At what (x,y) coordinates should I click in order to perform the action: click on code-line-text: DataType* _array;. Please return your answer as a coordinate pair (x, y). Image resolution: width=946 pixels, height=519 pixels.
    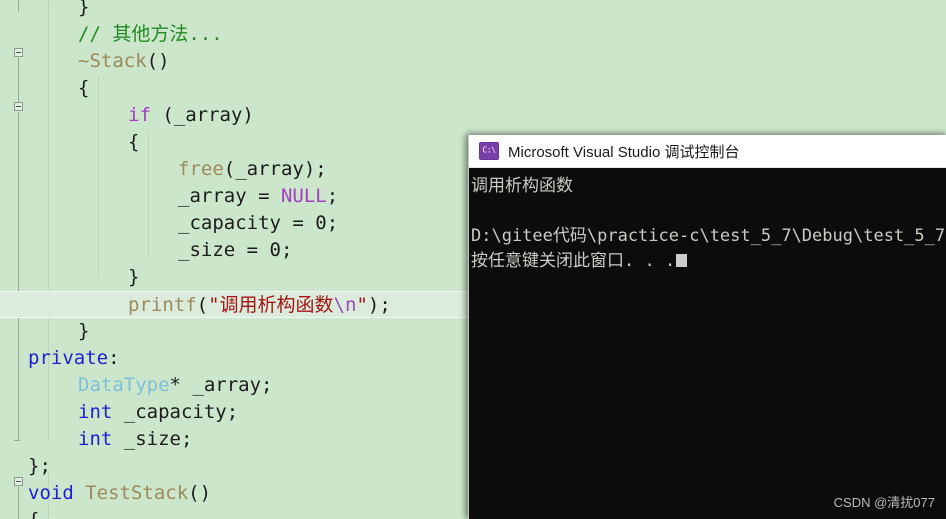
    Looking at the image, I should click on (175, 385).